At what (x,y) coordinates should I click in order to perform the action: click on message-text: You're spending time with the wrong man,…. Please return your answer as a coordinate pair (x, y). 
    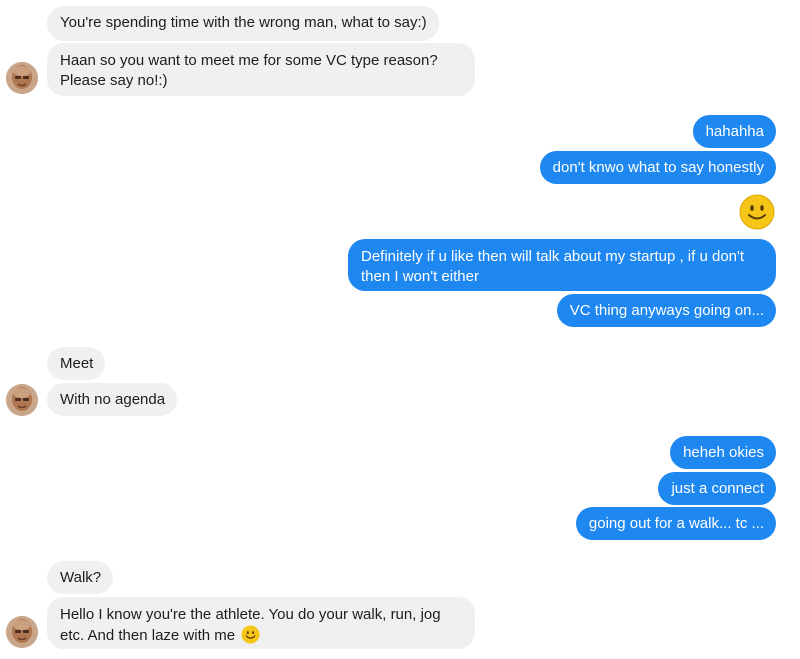
    Looking at the image, I should click on (243, 22).